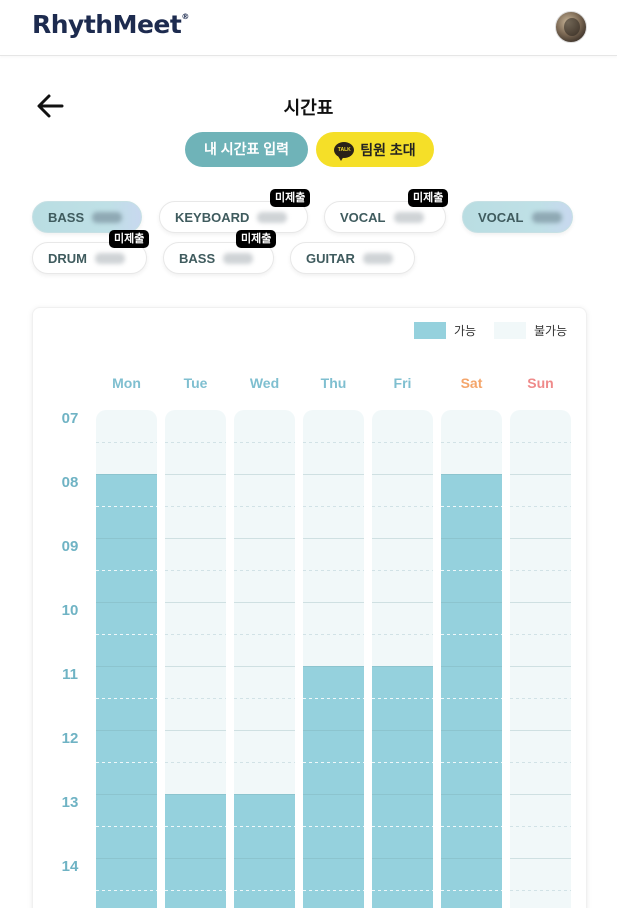 The height and width of the screenshot is (908, 617). Describe the element at coordinates (510, 330) in the screenshot. I see `legend-unavailable-swatch` at that location.